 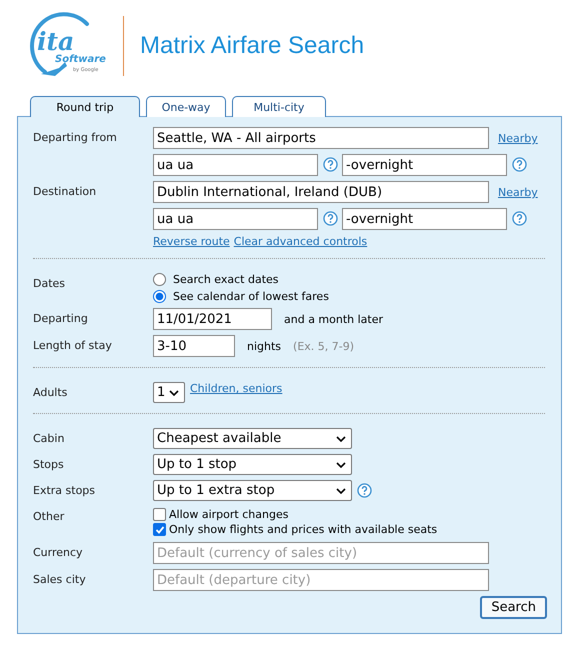 I want to click on field-label: Adults, so click(x=50, y=392).